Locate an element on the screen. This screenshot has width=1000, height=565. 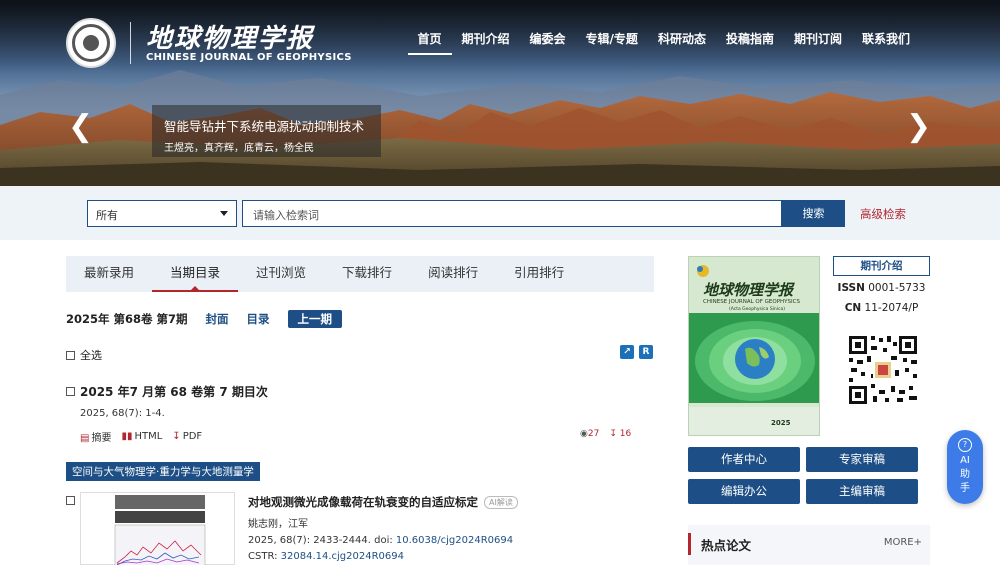
search-button: 搜索 is located at coordinates (813, 213).